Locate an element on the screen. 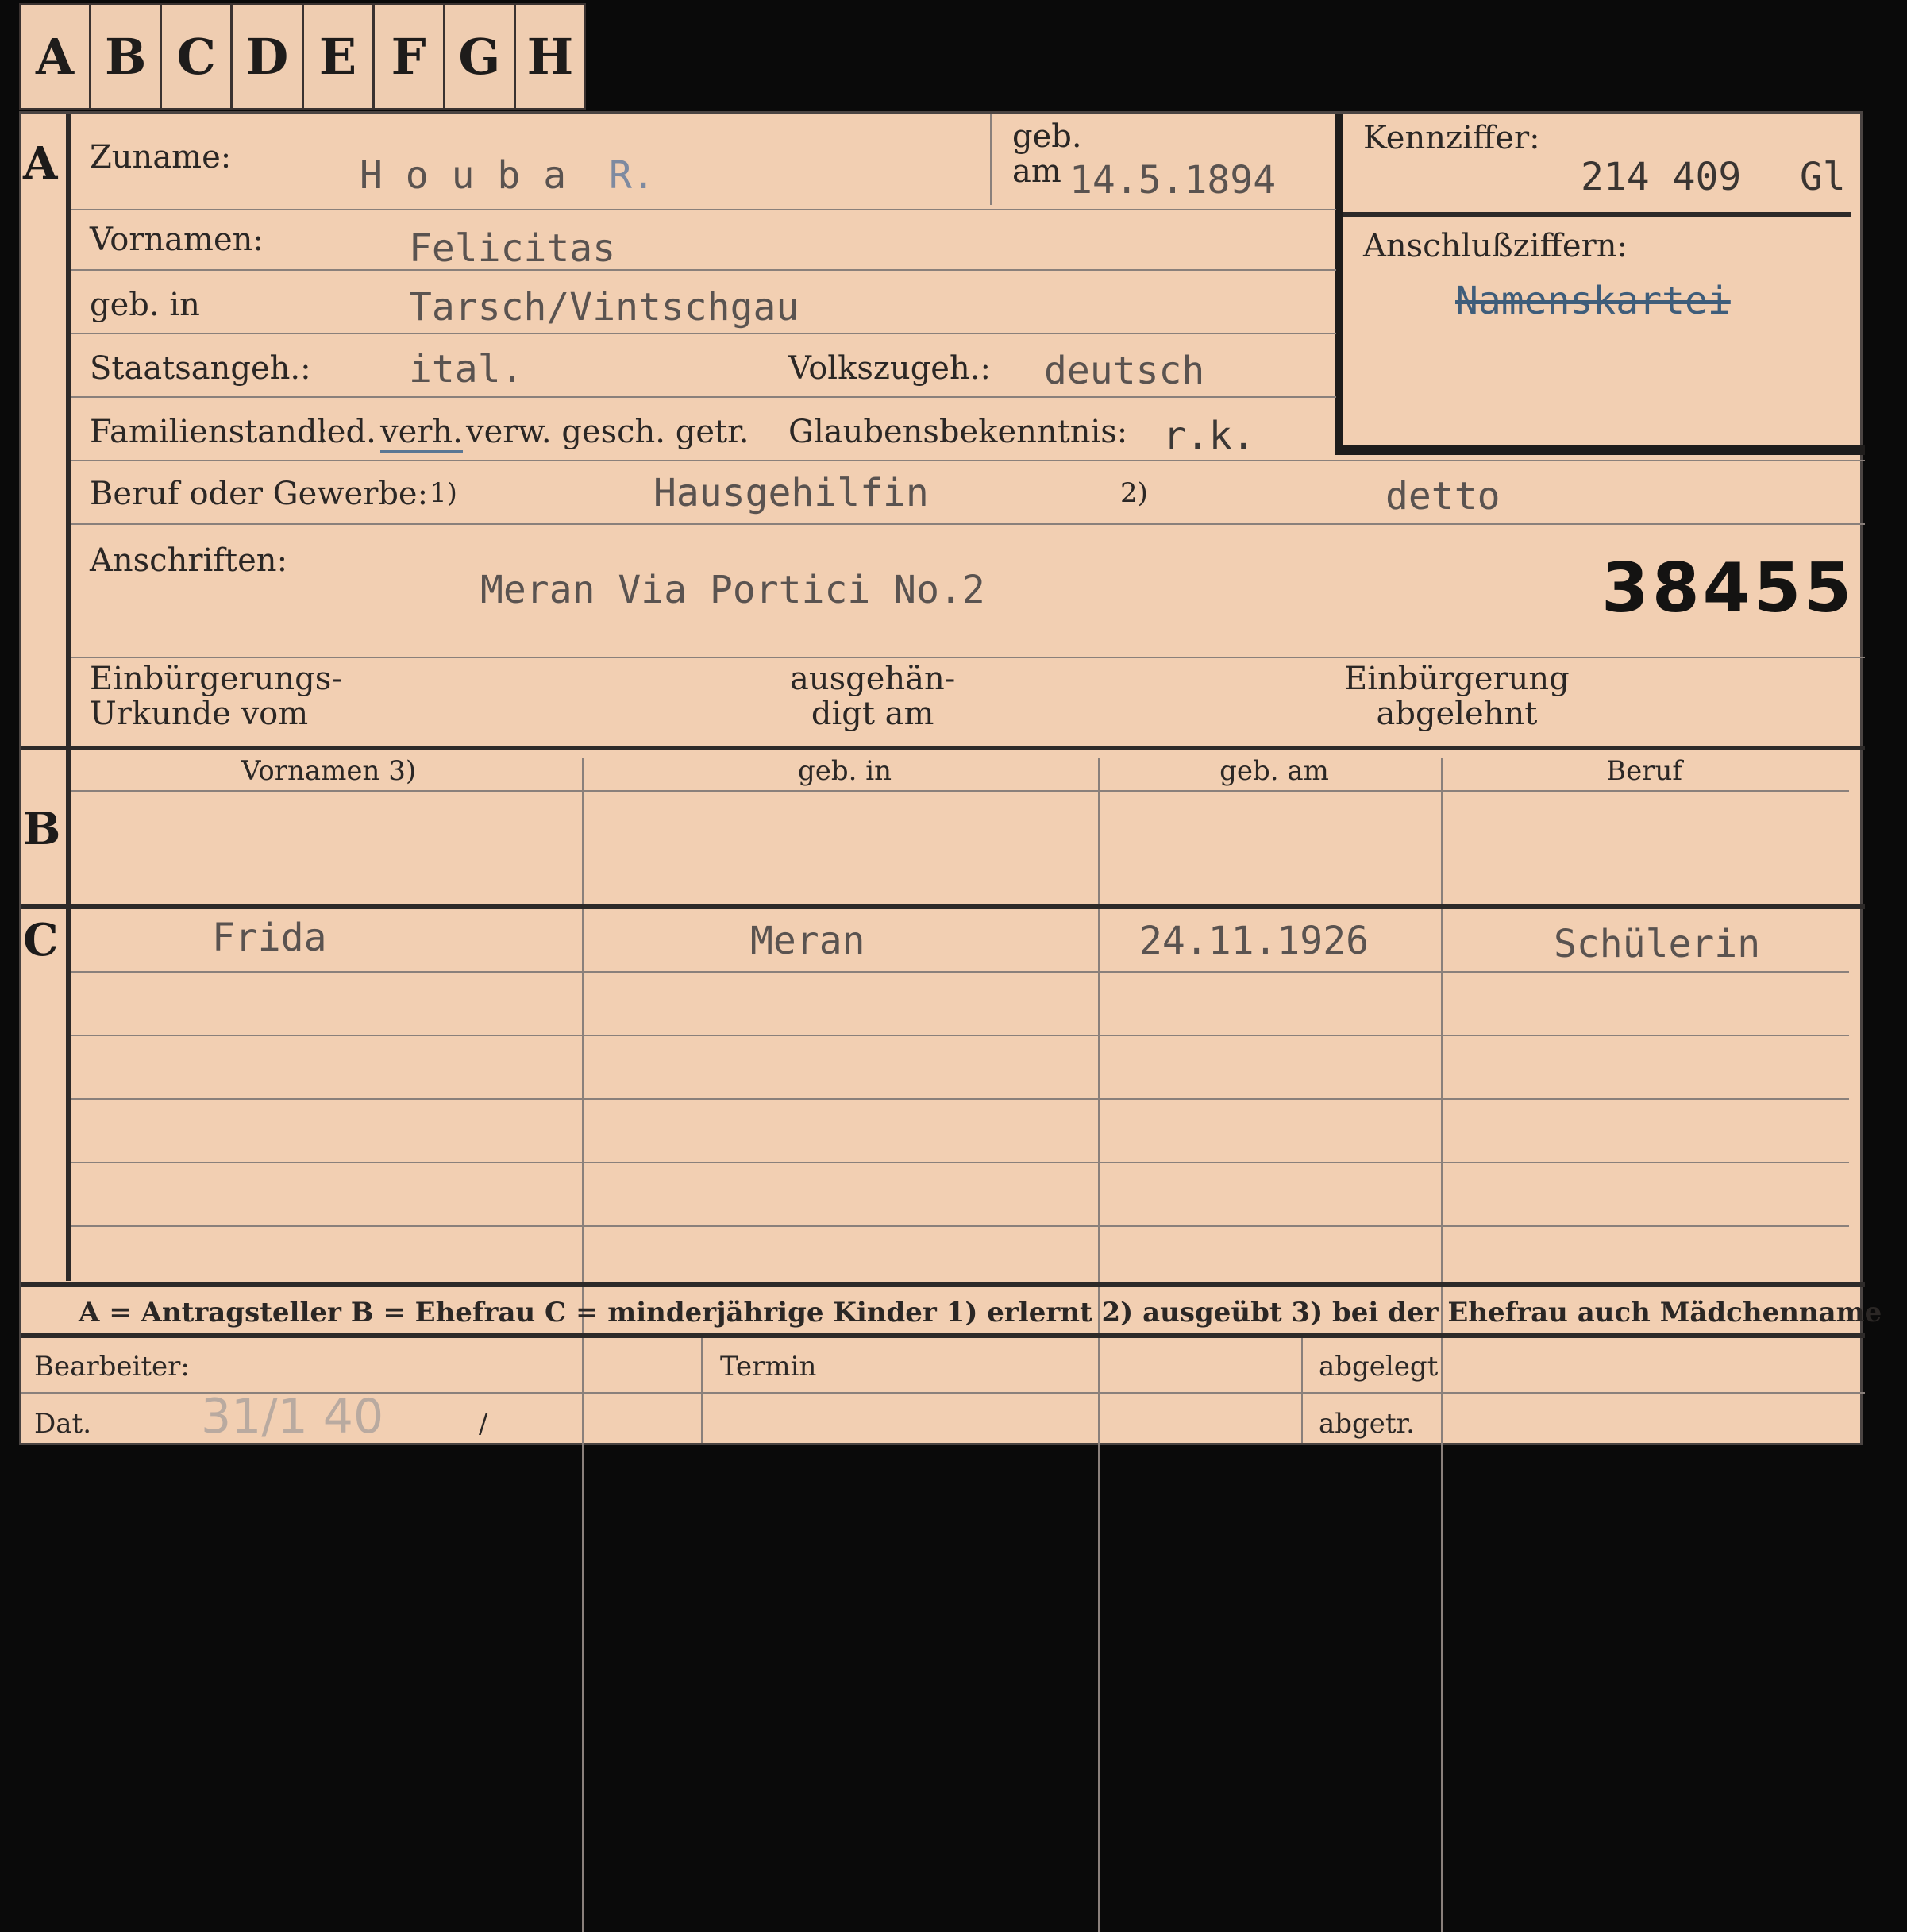 The width and height of the screenshot is (1907, 1932). kennziffer-rule is located at coordinates (1597, 214).